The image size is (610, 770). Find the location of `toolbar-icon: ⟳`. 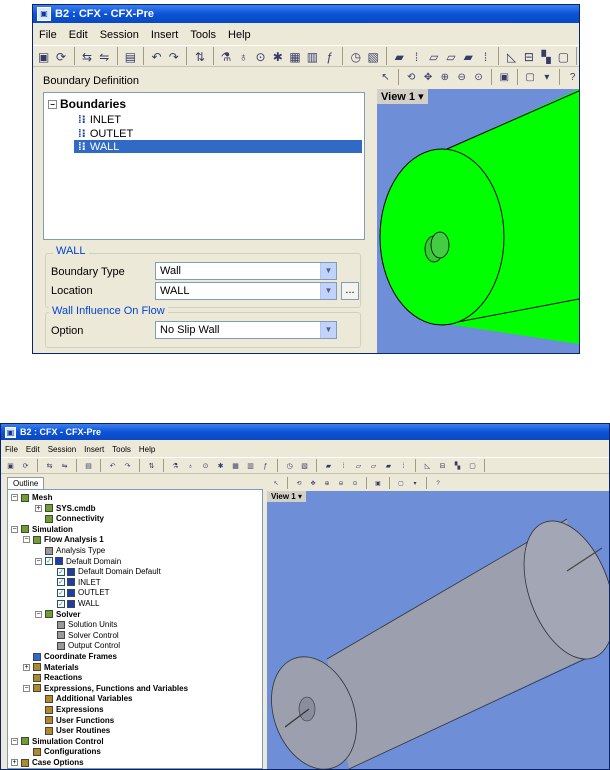

toolbar-icon: ⟳ is located at coordinates (60, 56).